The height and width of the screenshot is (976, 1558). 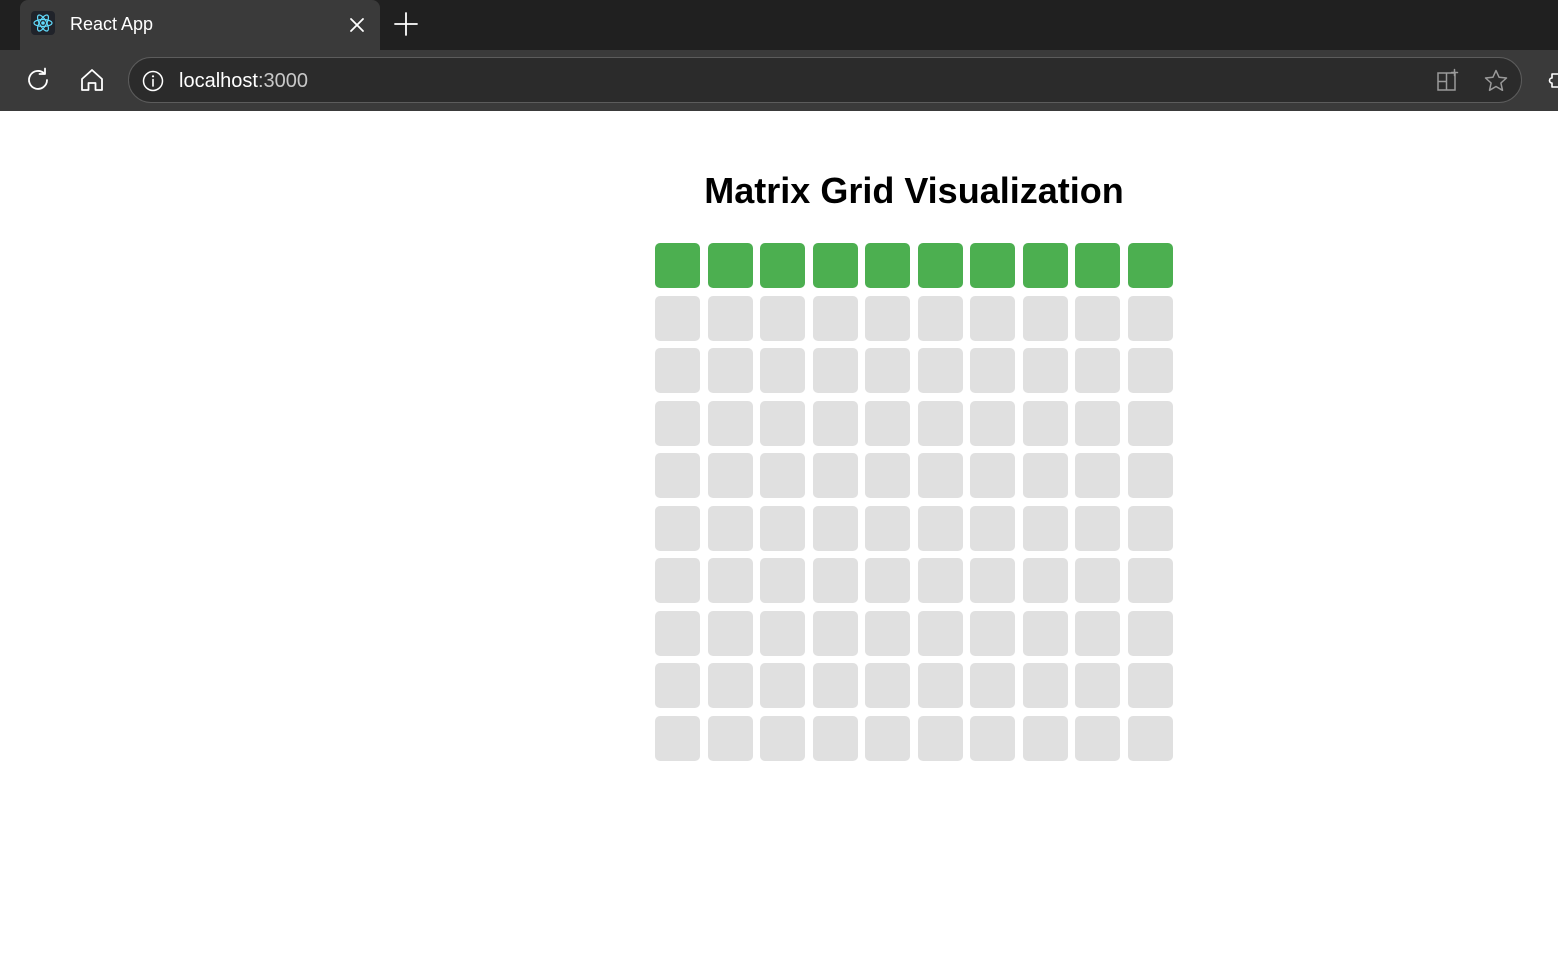 What do you see at coordinates (153, 81) in the screenshot?
I see `info-icon` at bounding box center [153, 81].